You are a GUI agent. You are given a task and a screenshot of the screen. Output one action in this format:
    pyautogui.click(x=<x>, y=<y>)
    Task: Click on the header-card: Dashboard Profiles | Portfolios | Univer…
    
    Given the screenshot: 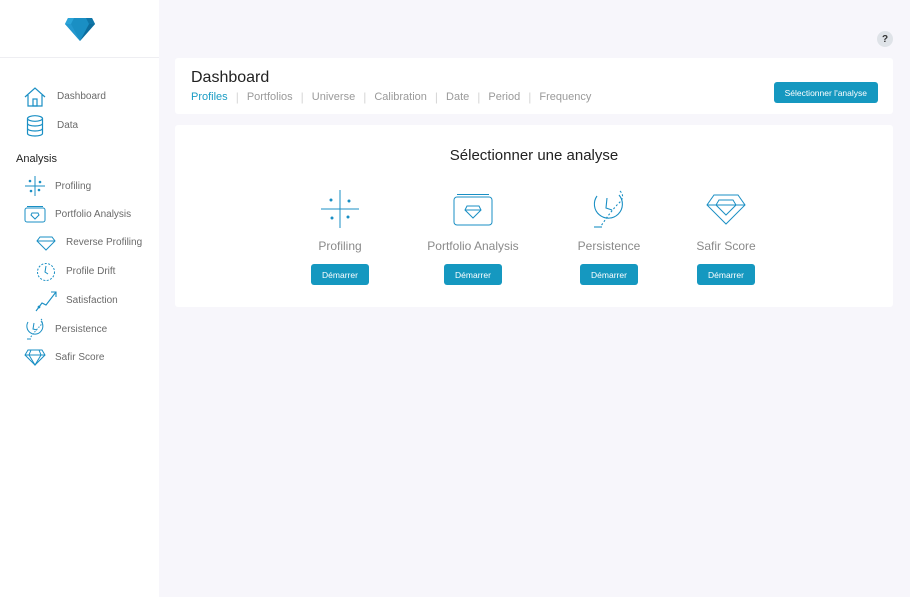 What is the action you would take?
    pyautogui.click(x=534, y=86)
    